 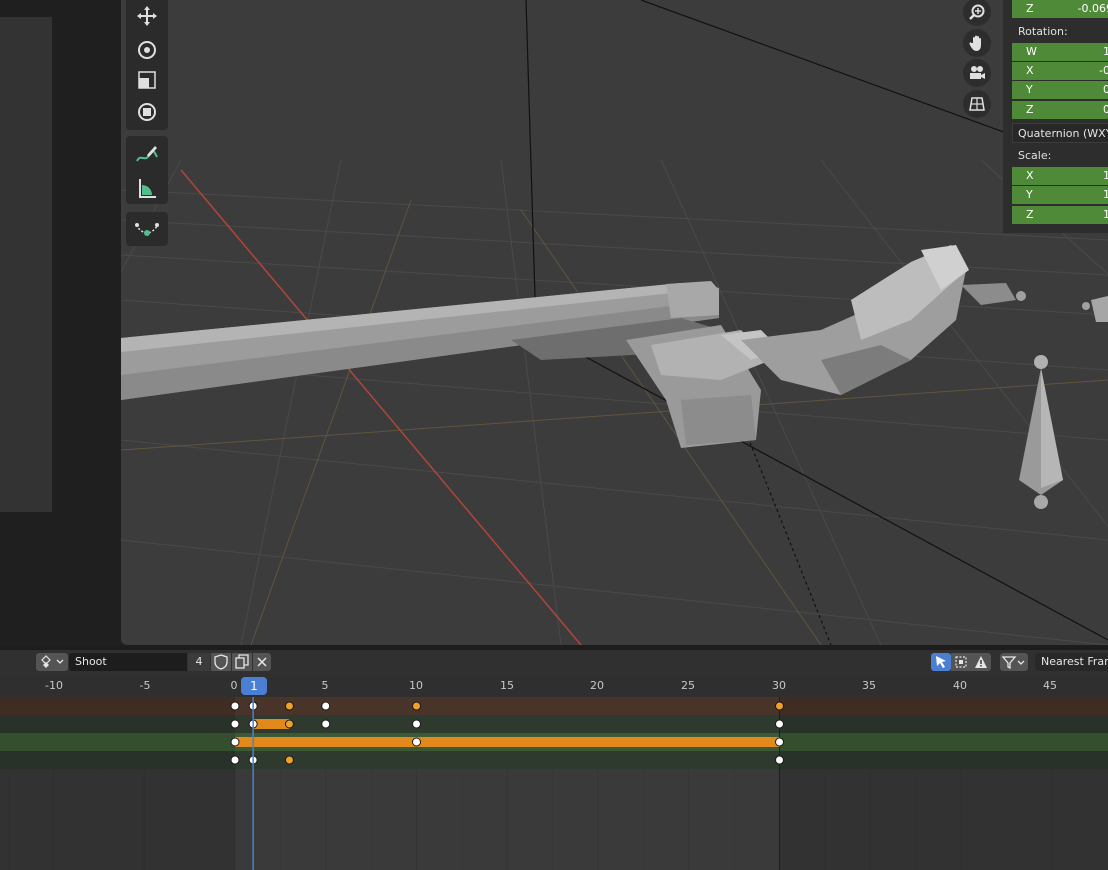 I want to click on action-name-field: Shoot, so click(x=128, y=662).